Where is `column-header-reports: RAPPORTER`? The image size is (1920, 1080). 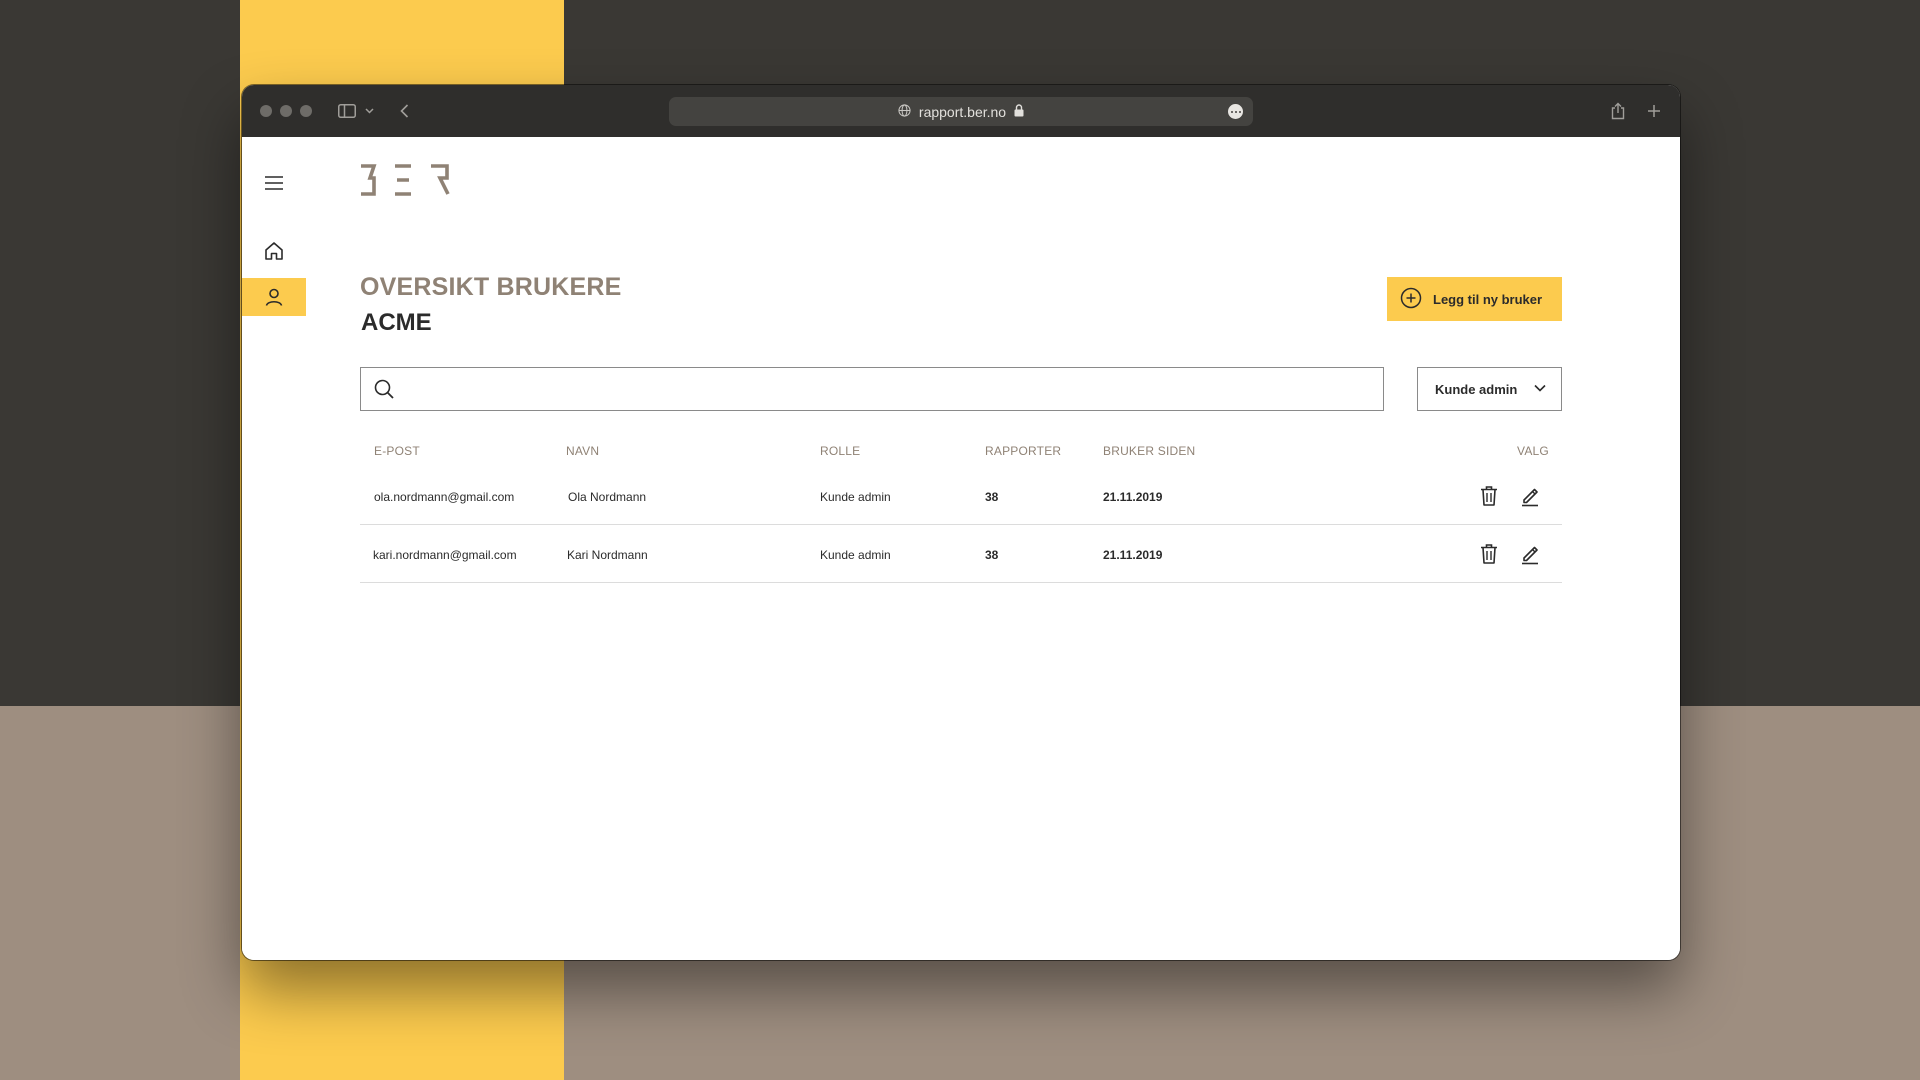
column-header-reports: RAPPORTER is located at coordinates (1023, 451).